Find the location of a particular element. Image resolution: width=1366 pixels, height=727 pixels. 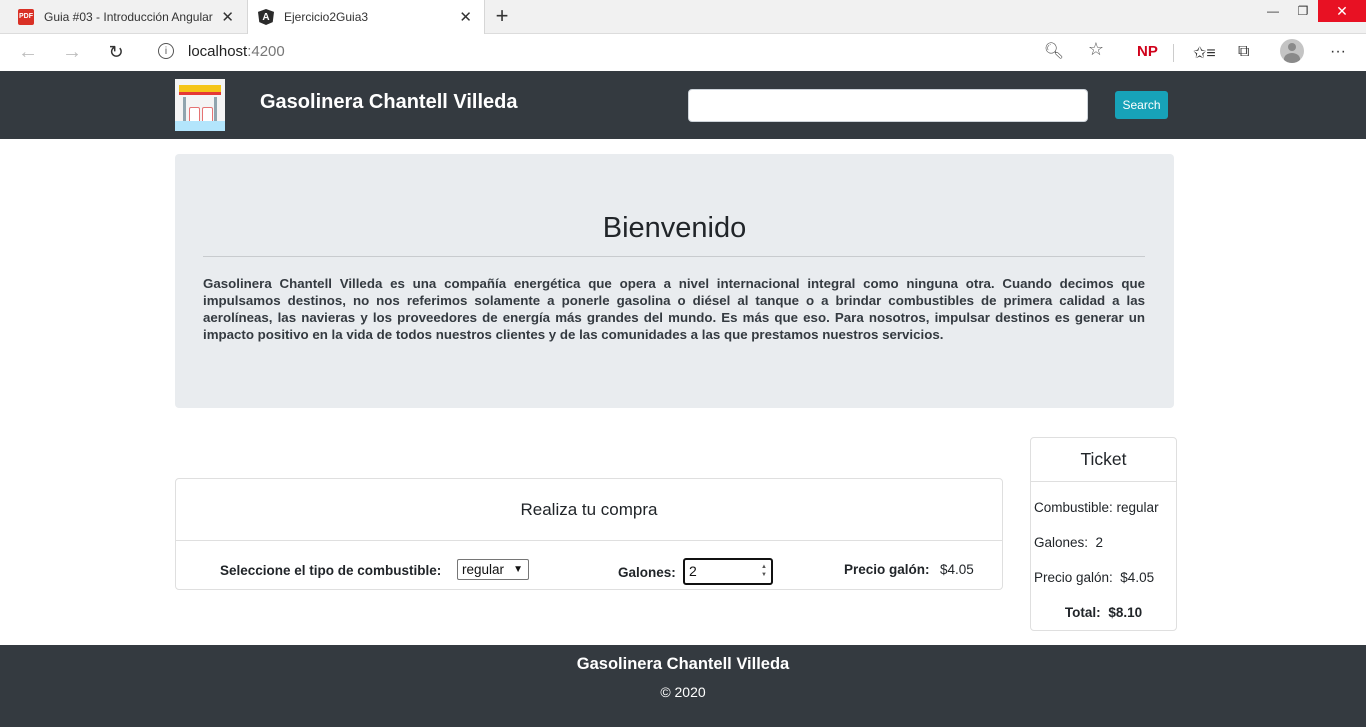

collections-icon: ⧉ is located at coordinates (1243, 52).